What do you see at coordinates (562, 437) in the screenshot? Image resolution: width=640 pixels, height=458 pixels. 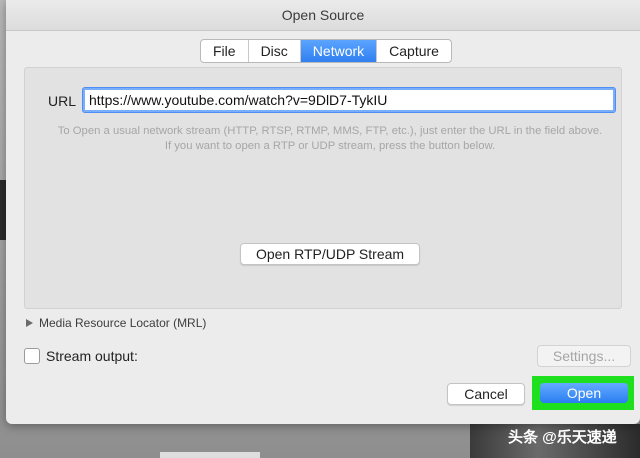 I see `watermark: 头条 @乐天速递` at bounding box center [562, 437].